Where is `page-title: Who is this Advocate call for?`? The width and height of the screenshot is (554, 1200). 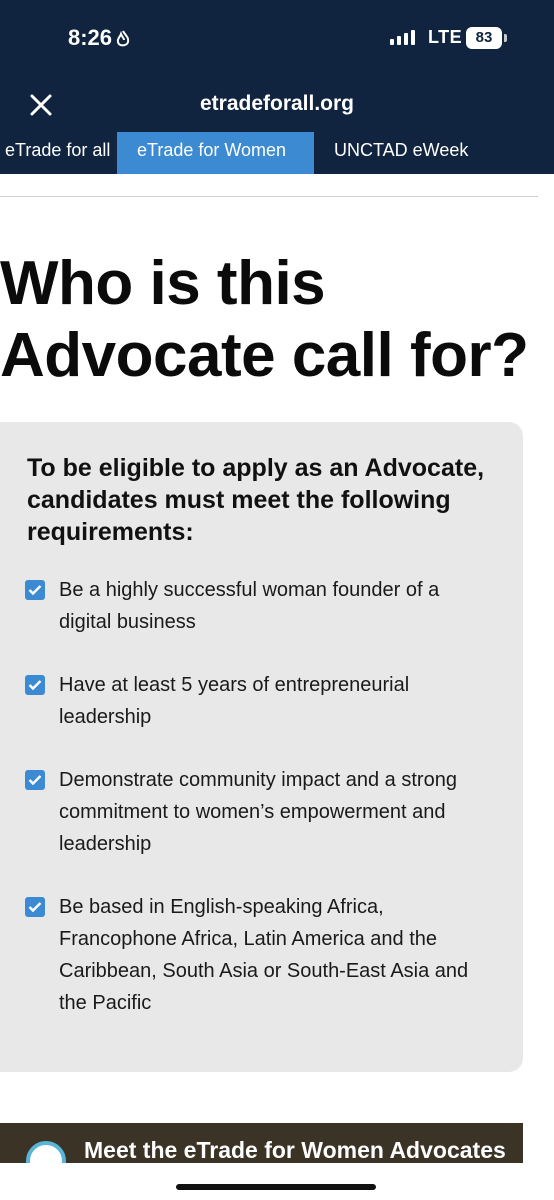
page-title: Who is this Advocate call for? is located at coordinates (264, 319).